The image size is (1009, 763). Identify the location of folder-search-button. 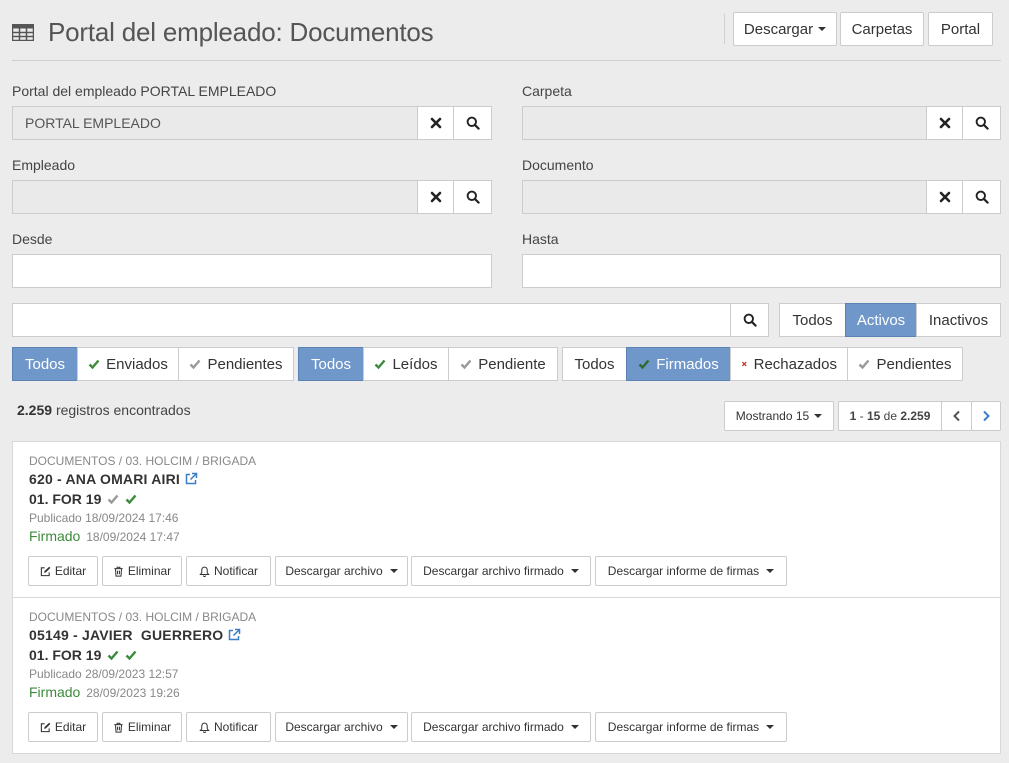
(981, 123).